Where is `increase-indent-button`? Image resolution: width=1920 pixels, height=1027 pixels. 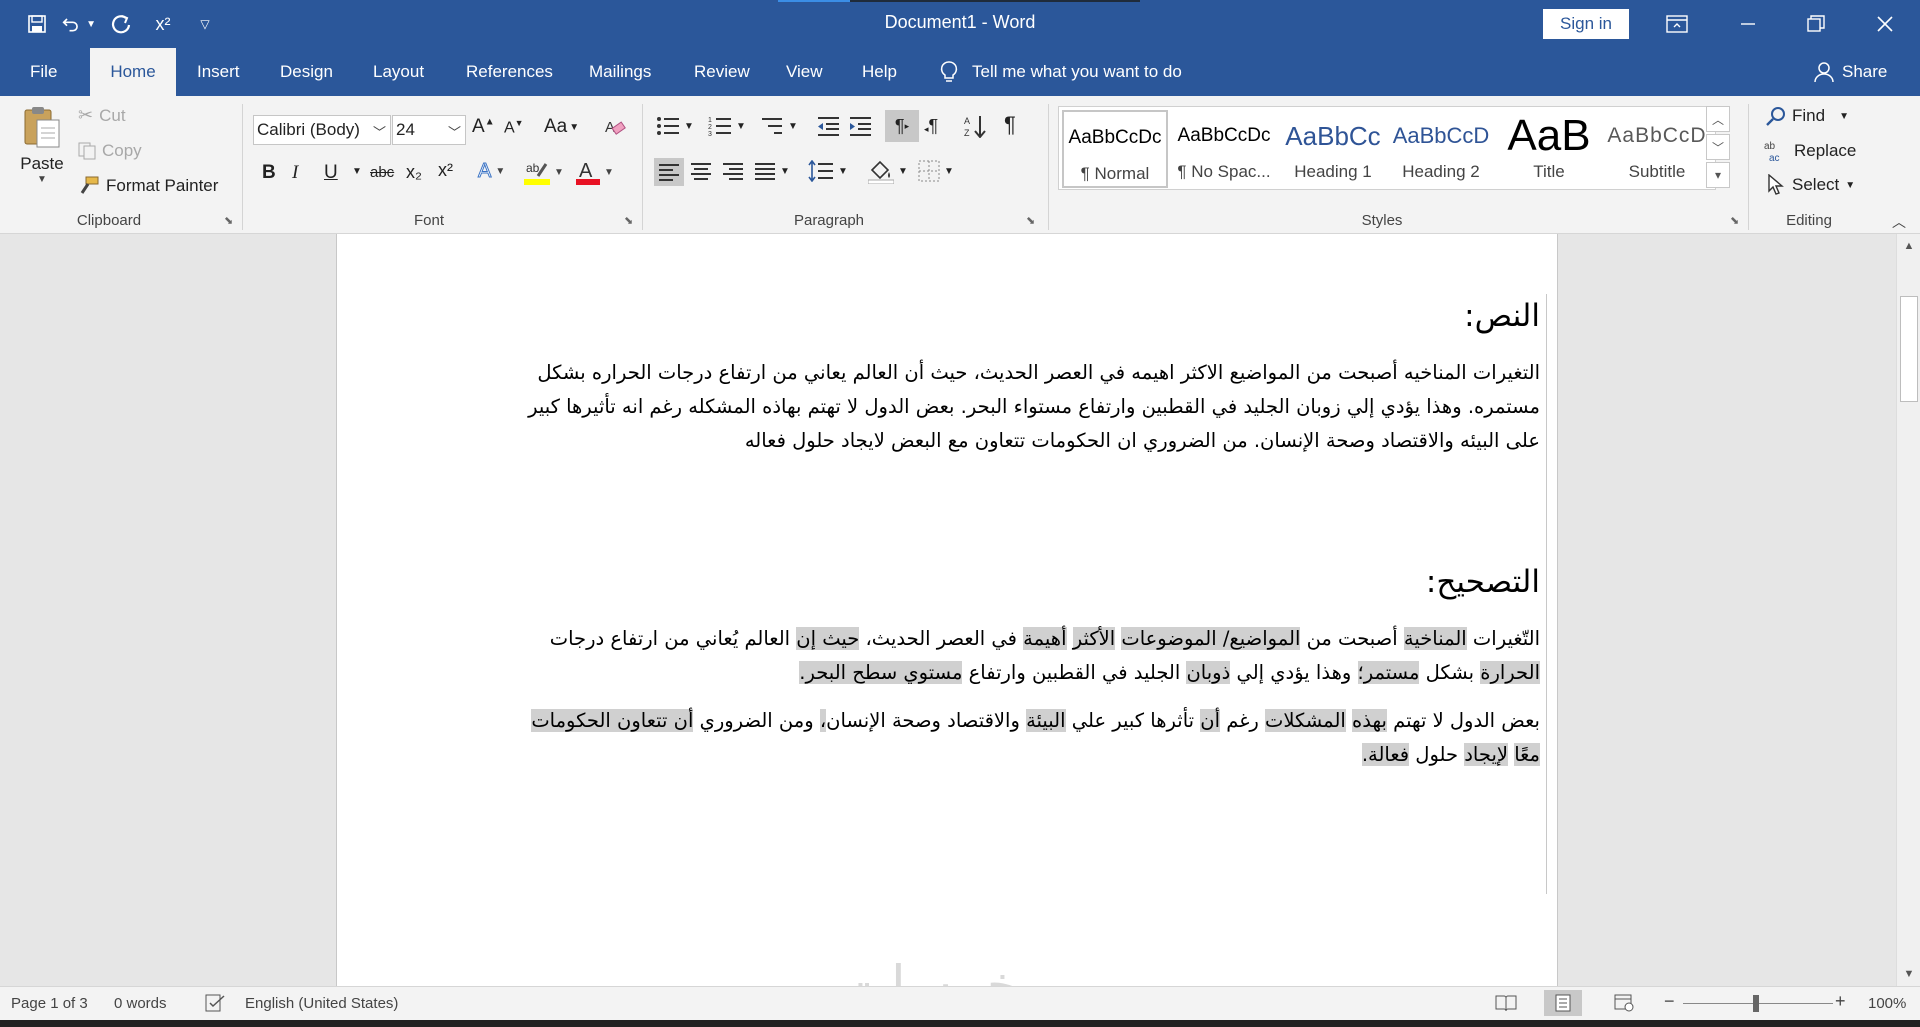
increase-indent-button is located at coordinates (860, 126).